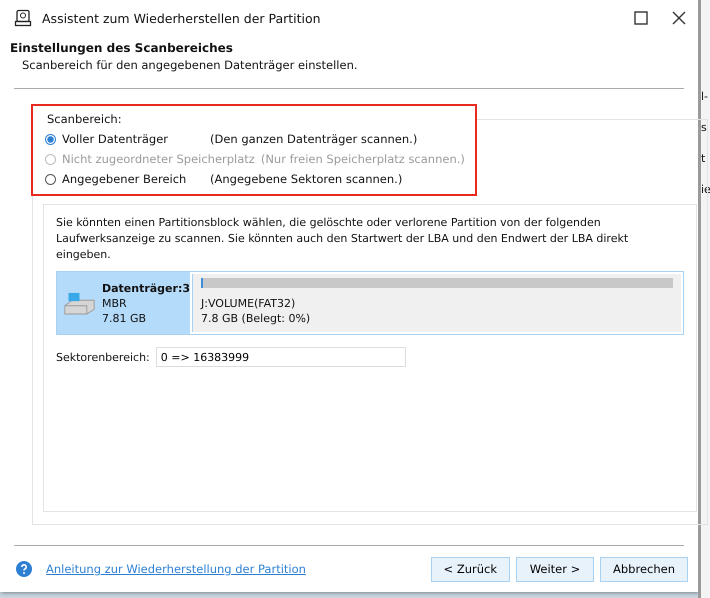  I want to click on sector-range-label: Sektorenbereich:, so click(103, 357).